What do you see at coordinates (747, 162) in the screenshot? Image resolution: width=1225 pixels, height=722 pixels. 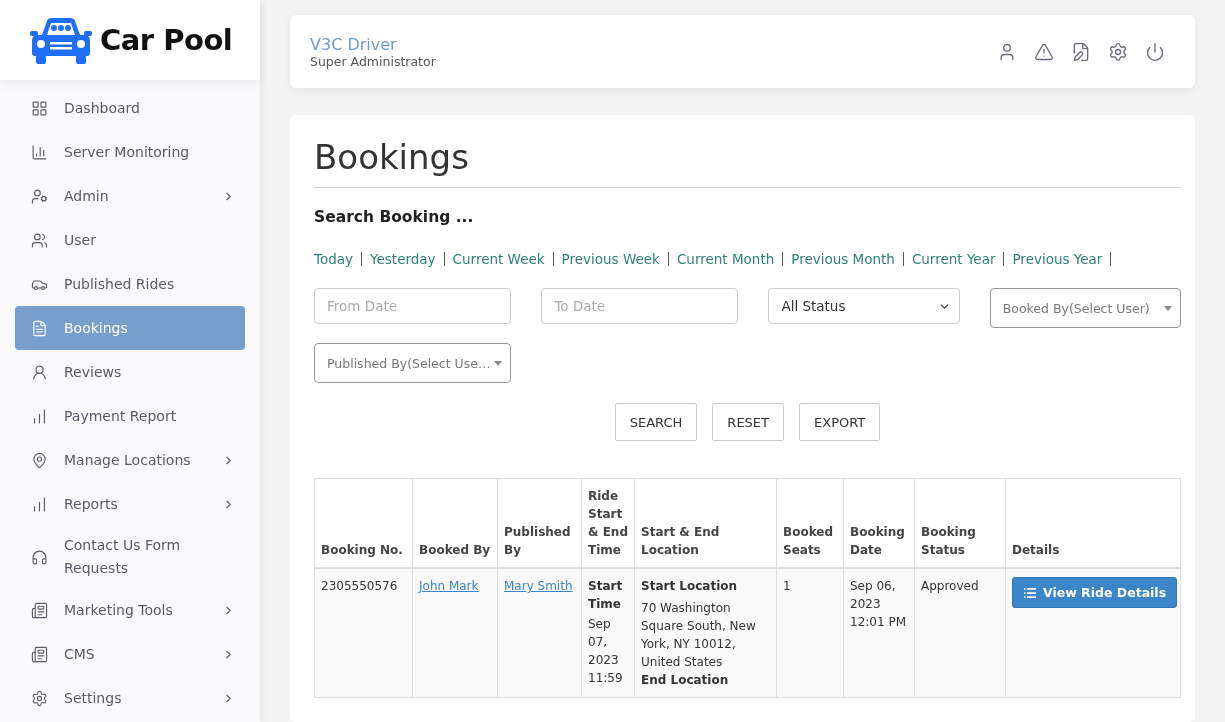 I see `page-title: Bookings` at bounding box center [747, 162].